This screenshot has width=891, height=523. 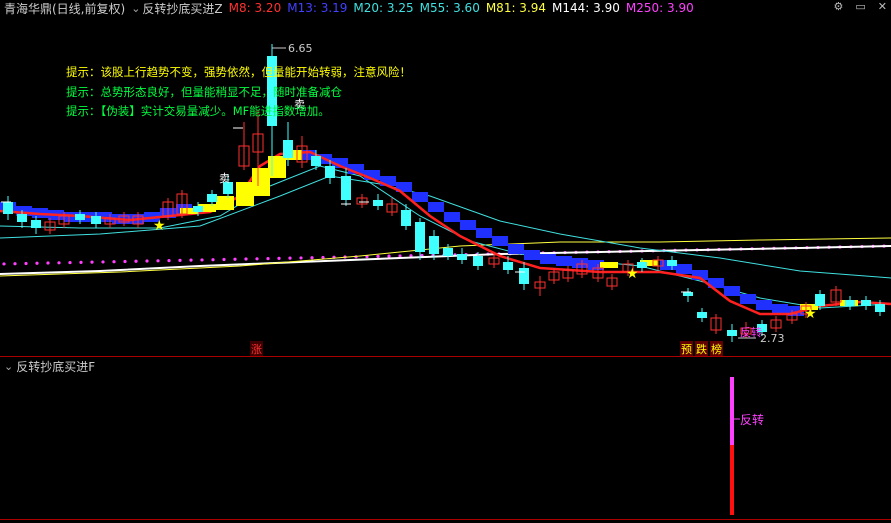 I want to click on signal-bar-red, so click(x=732, y=480).